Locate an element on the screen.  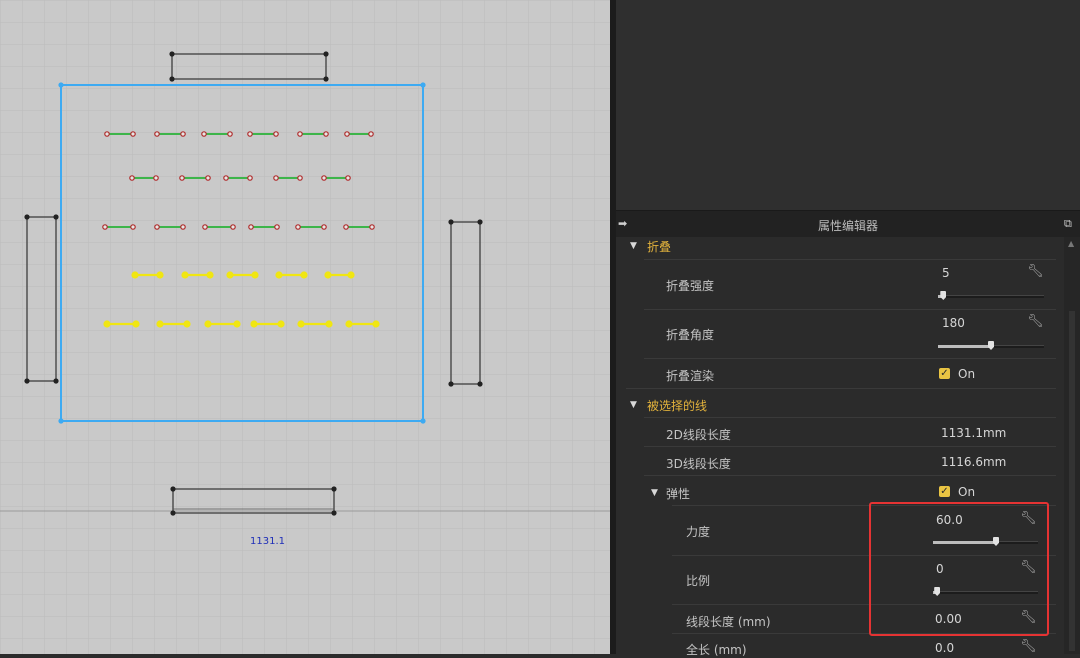
full-length-label: 全长 (mm) is located at coordinates (716, 650).